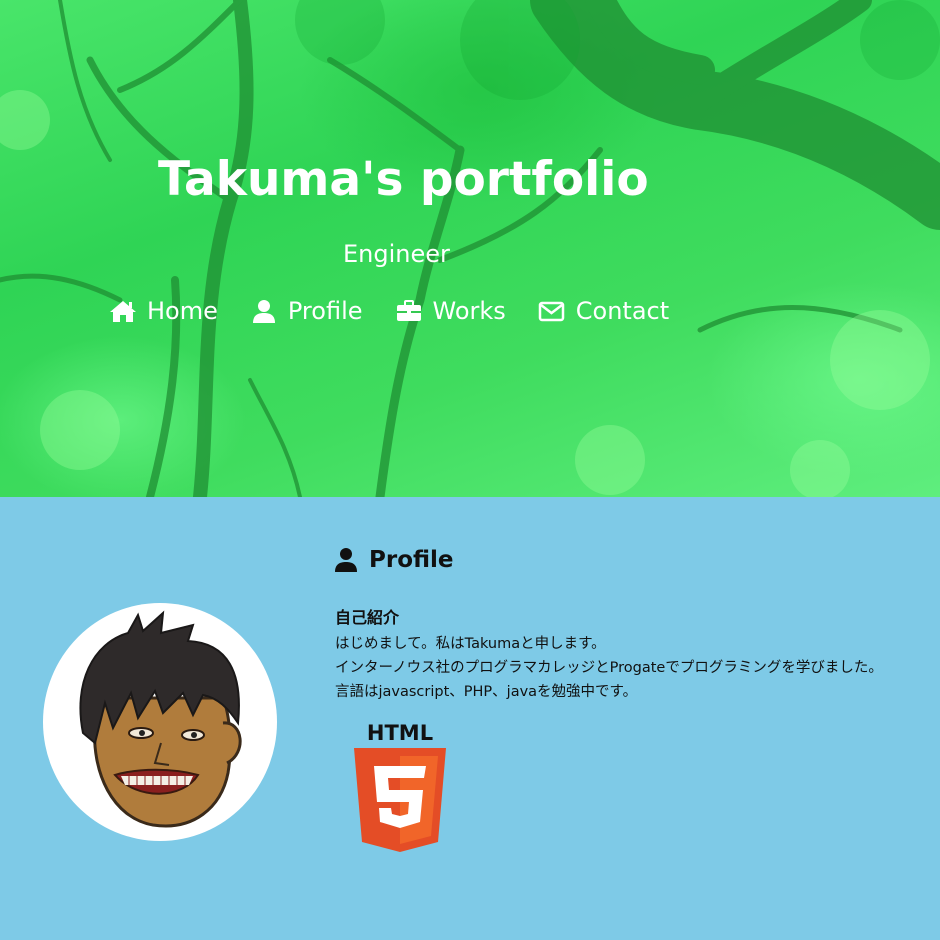 This screenshot has height=940, width=940. What do you see at coordinates (182, 311) in the screenshot?
I see `nav-label-home: Home` at bounding box center [182, 311].